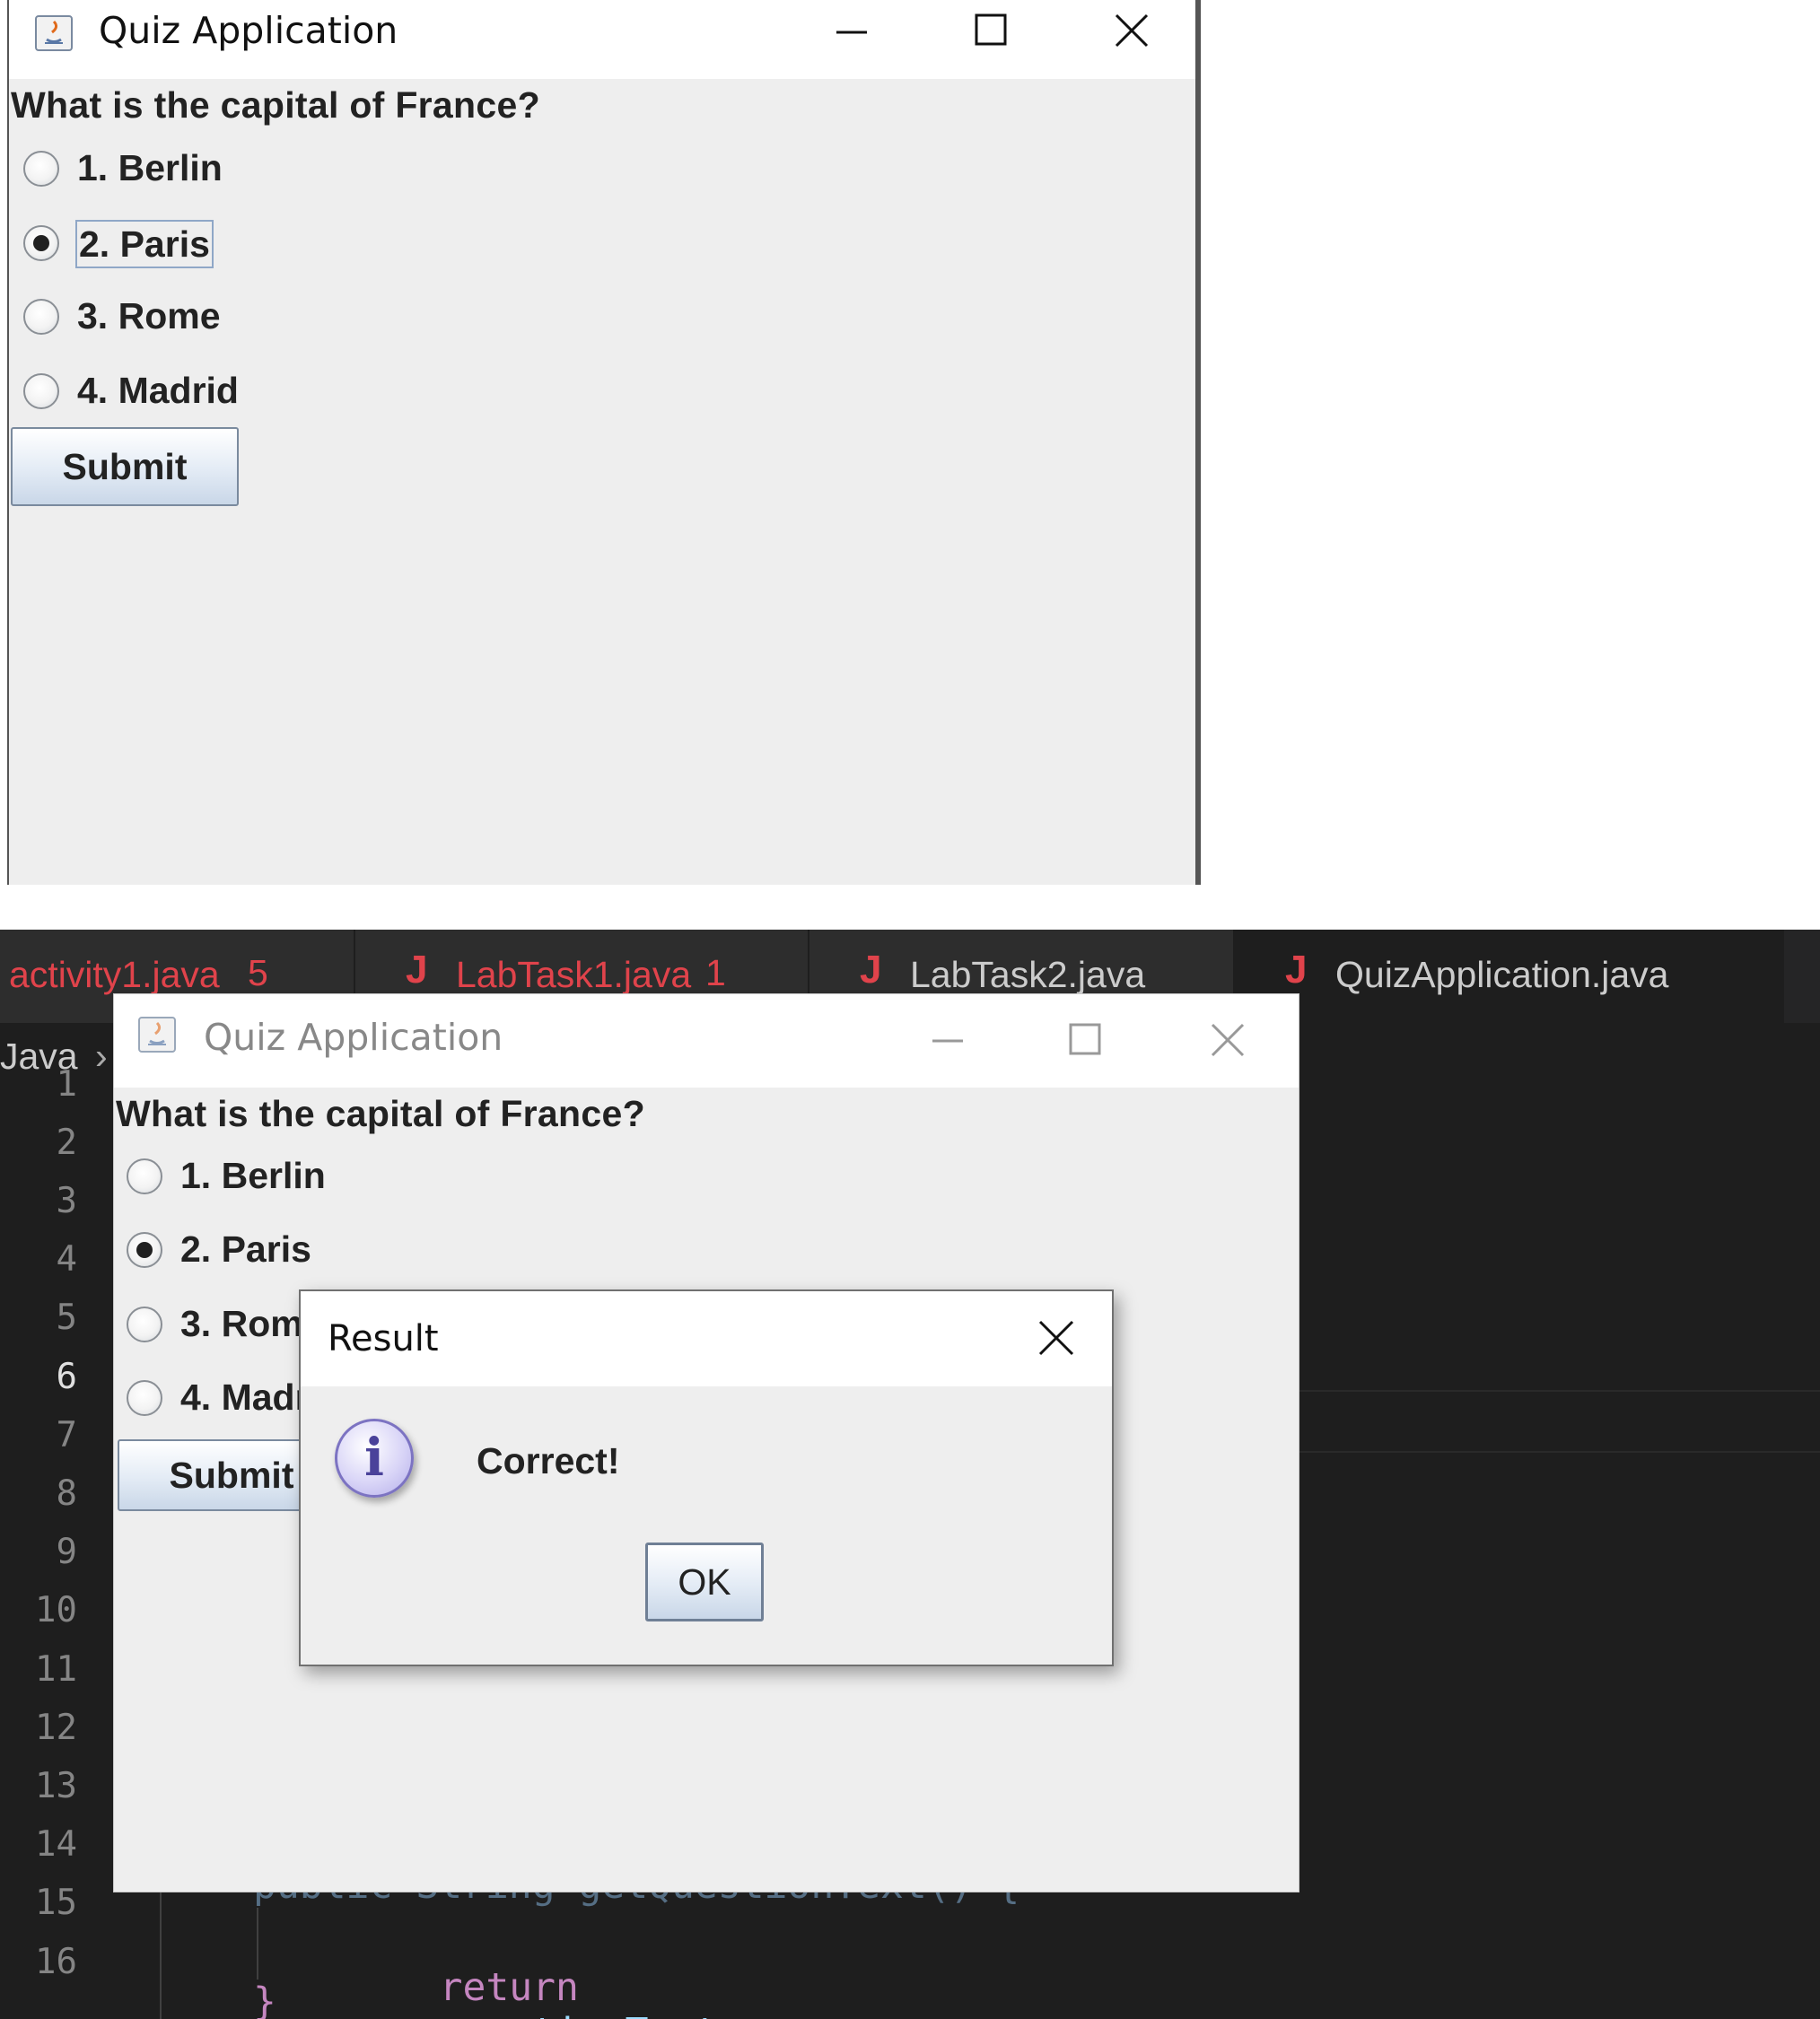 This screenshot has height=2019, width=1820. I want to click on tab-label: activity1.java, so click(114, 975).